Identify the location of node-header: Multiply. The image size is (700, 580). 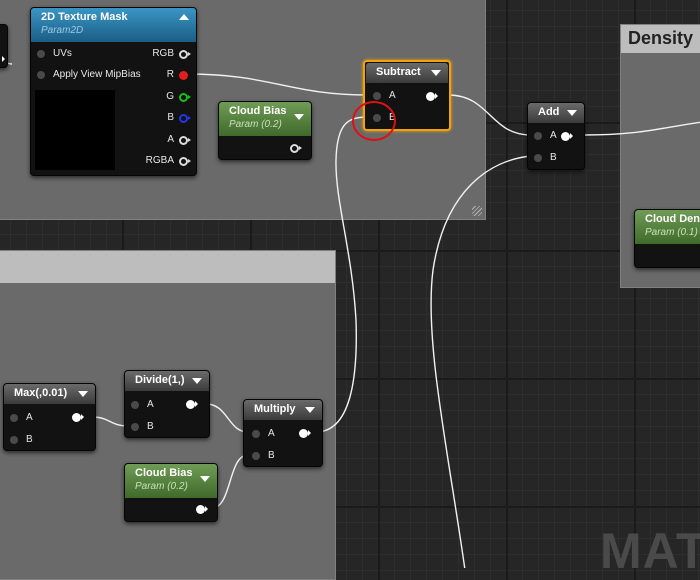
(283, 410).